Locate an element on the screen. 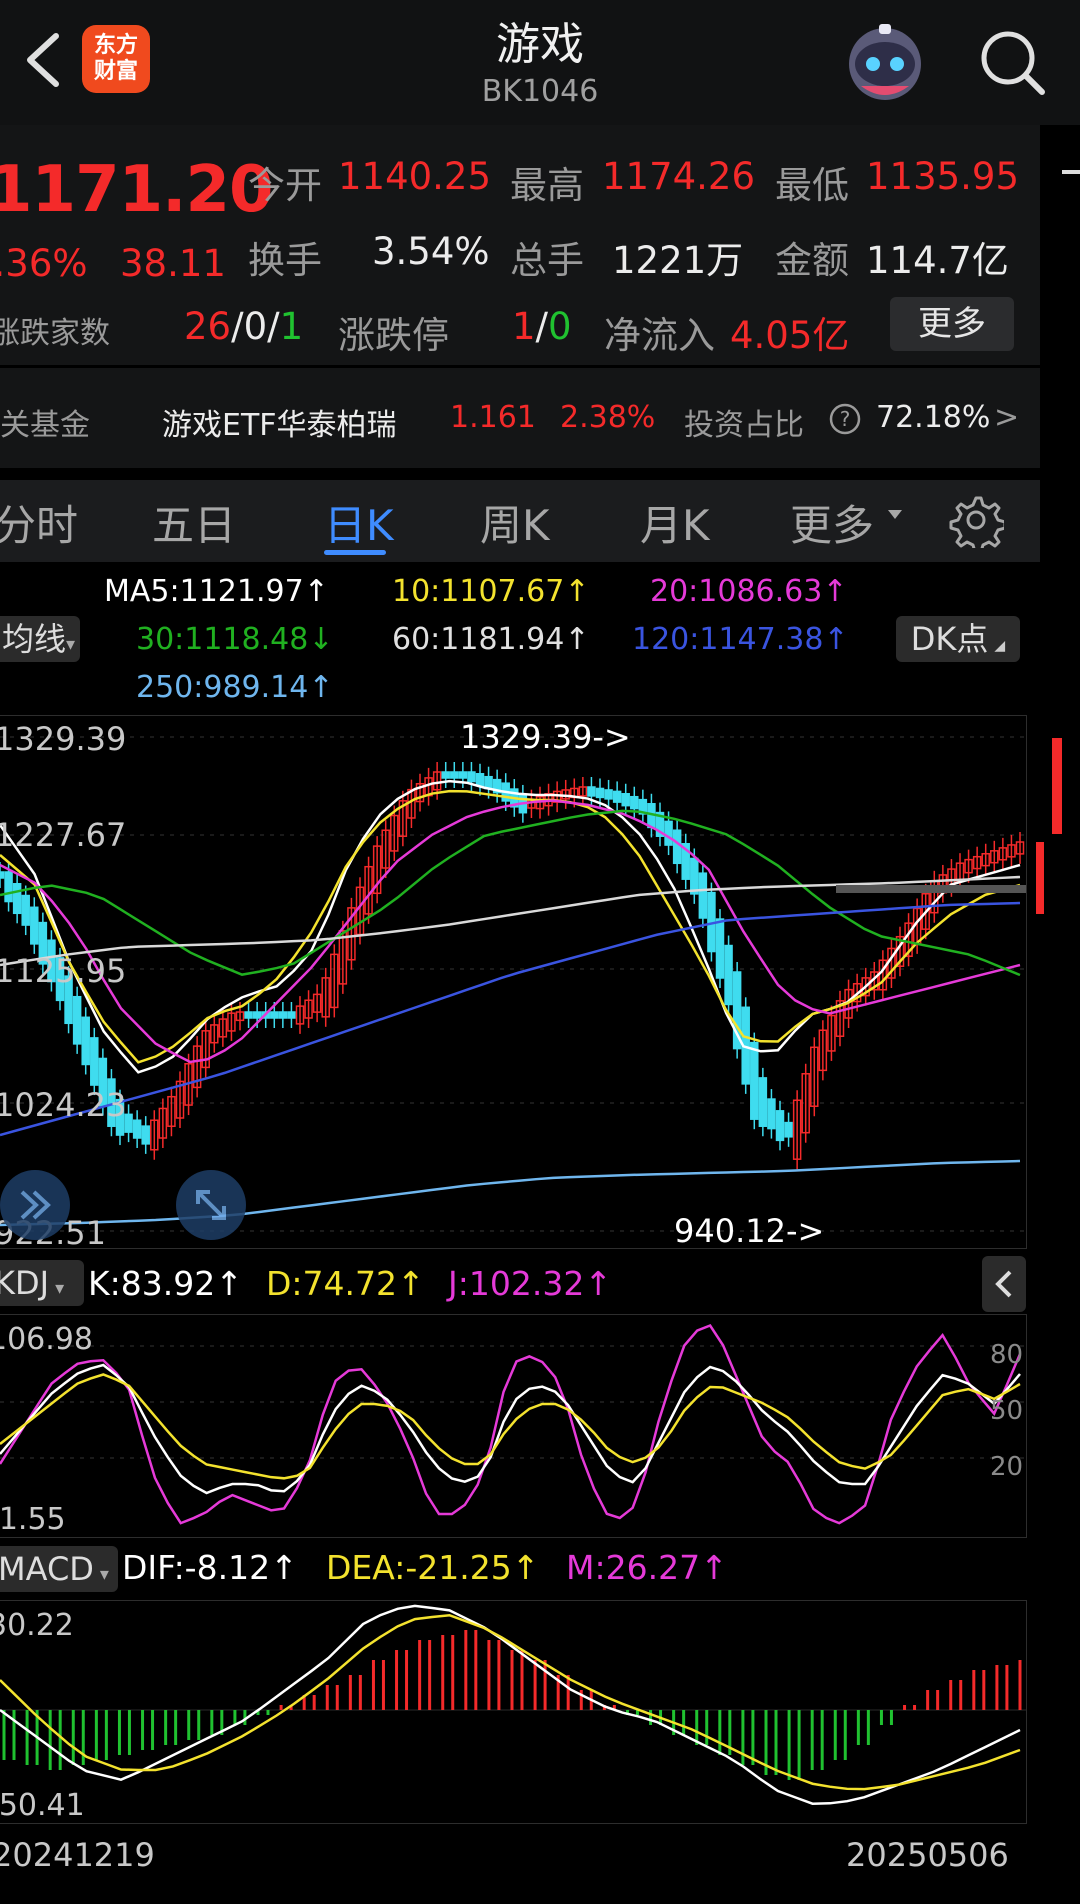 This screenshot has height=1904, width=1080. macd-dif-line is located at coordinates (510, 1704).